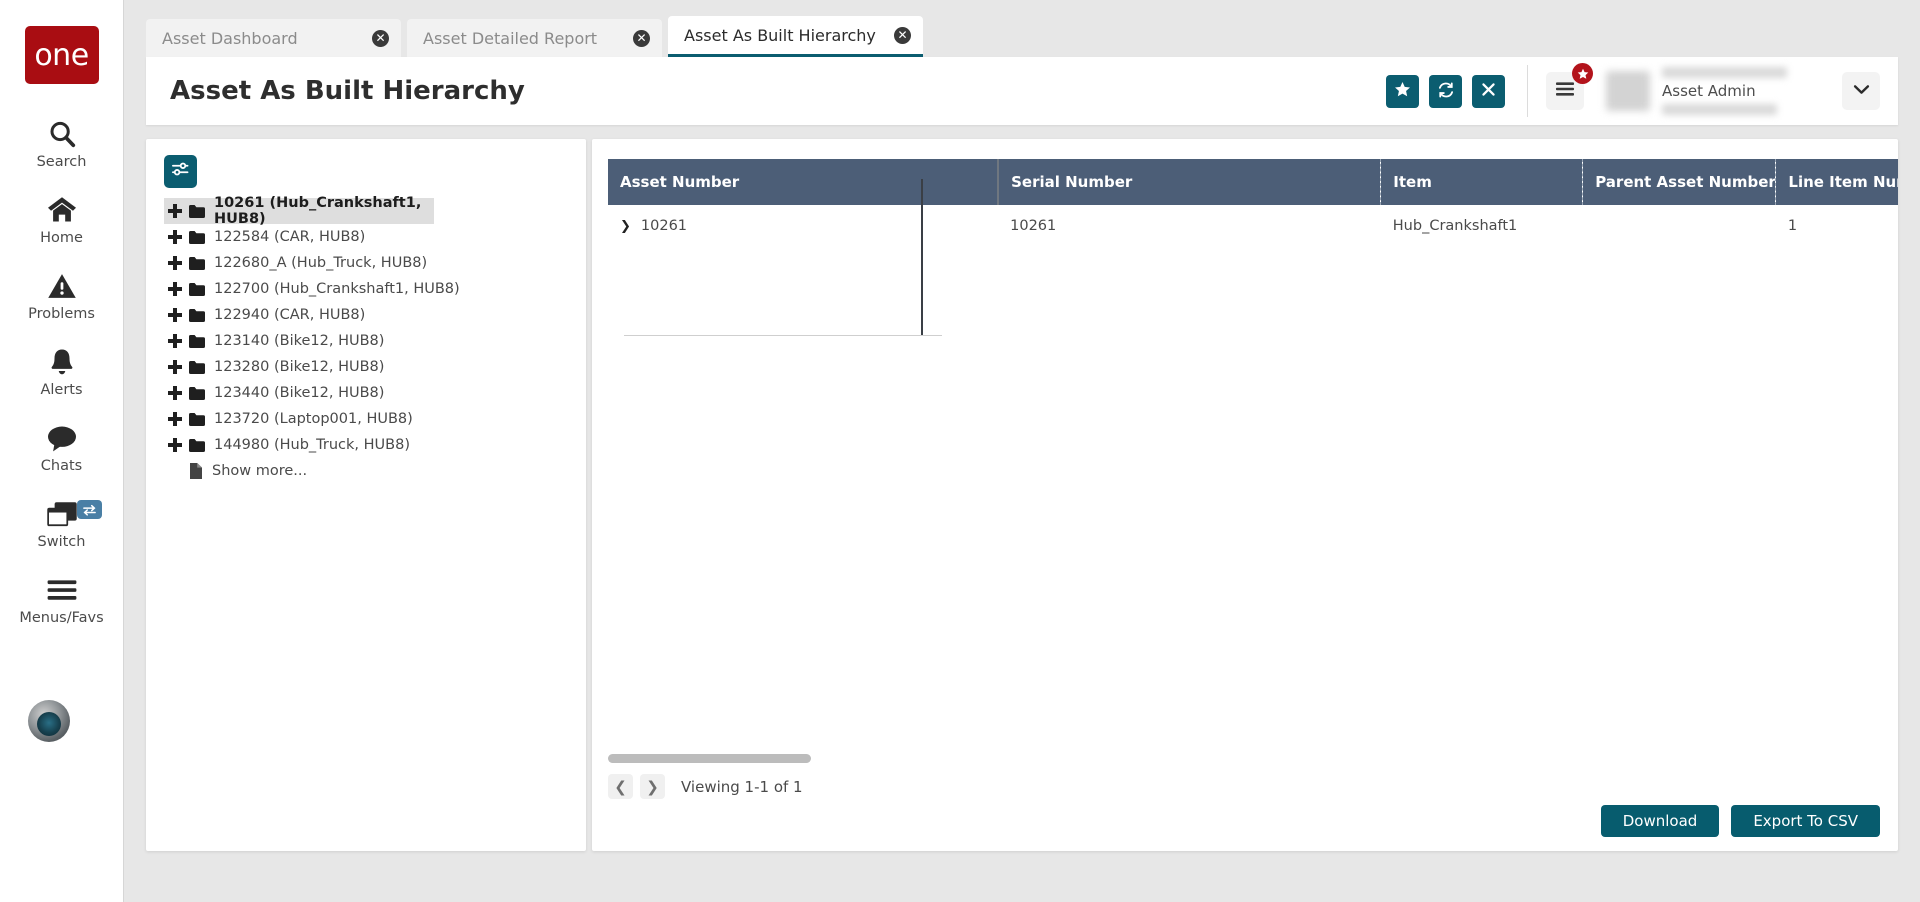 The image size is (1920, 902). What do you see at coordinates (534, 38) in the screenshot?
I see `tab-asset-detailed-report: Asset Detailed Report ✕` at bounding box center [534, 38].